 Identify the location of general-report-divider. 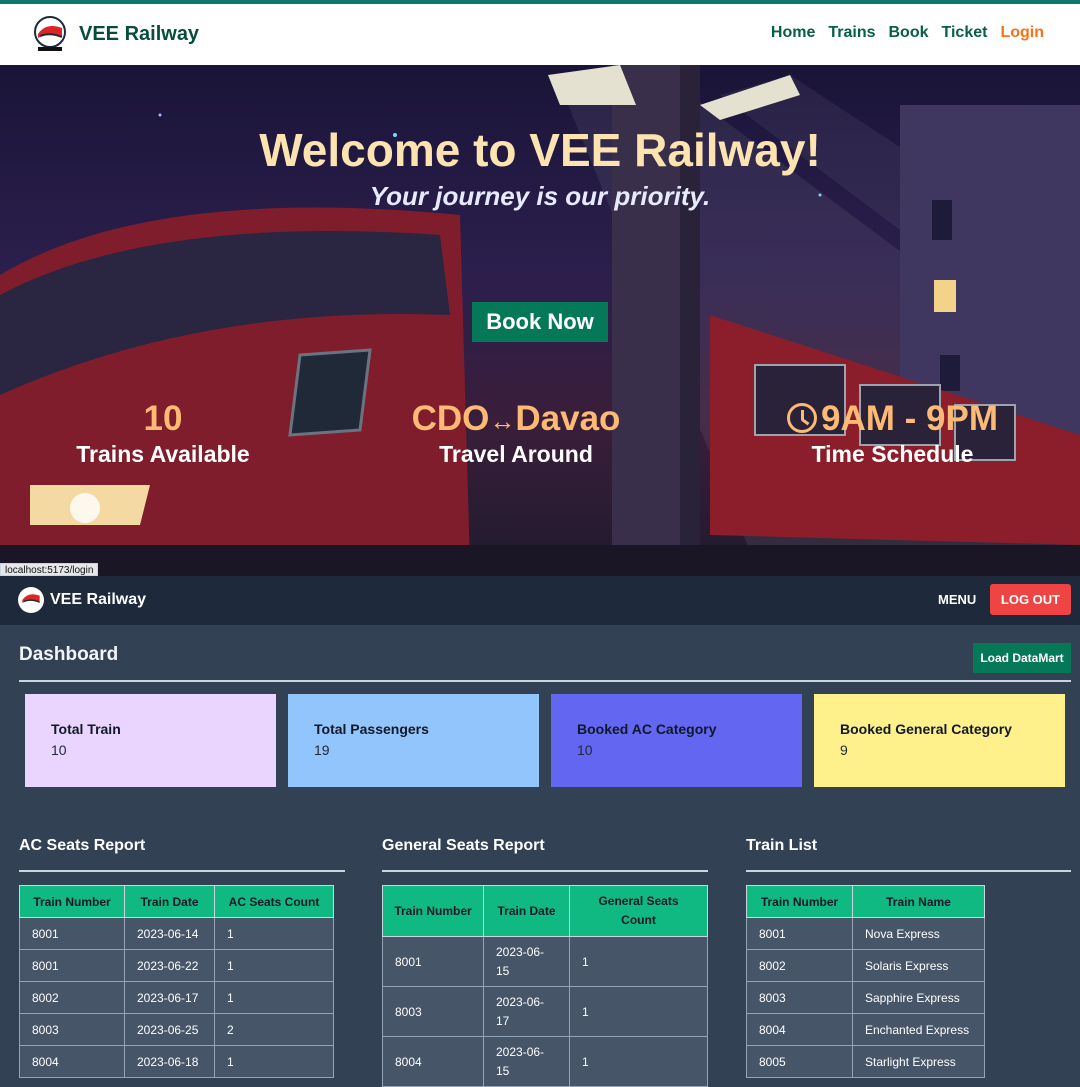
(545, 871).